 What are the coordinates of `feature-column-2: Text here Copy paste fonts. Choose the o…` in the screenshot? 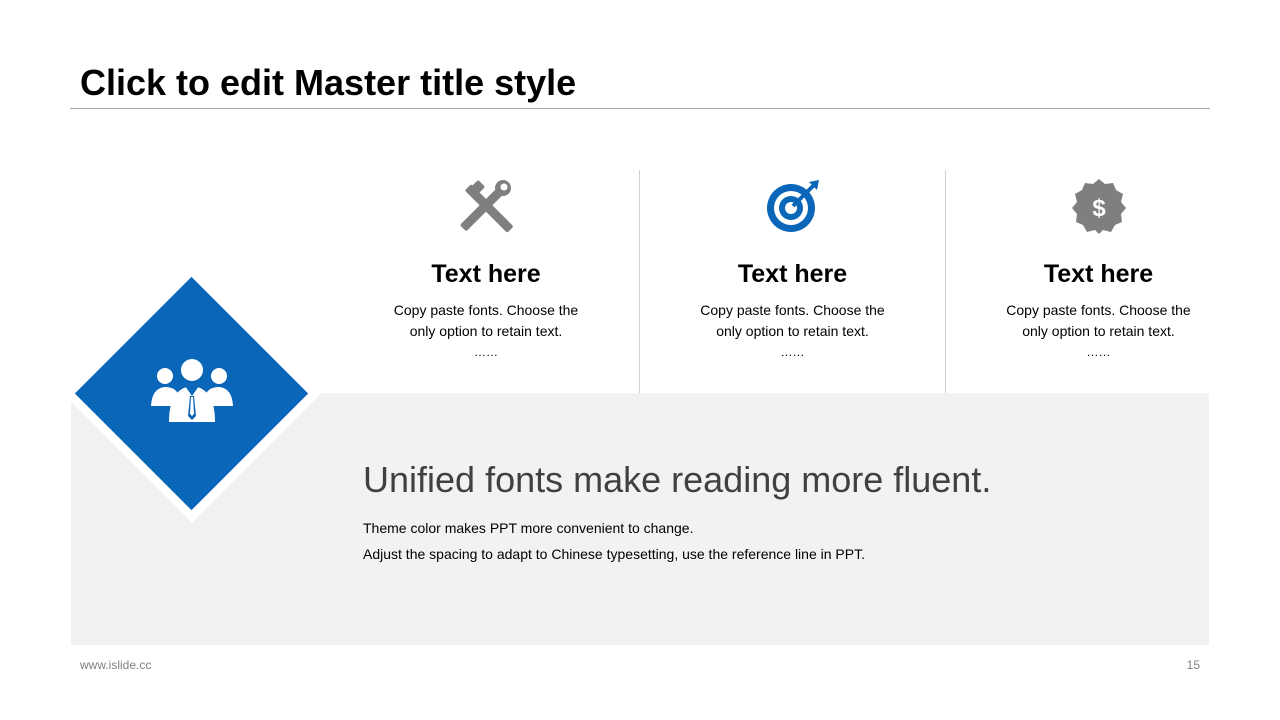 It's located at (792, 281).